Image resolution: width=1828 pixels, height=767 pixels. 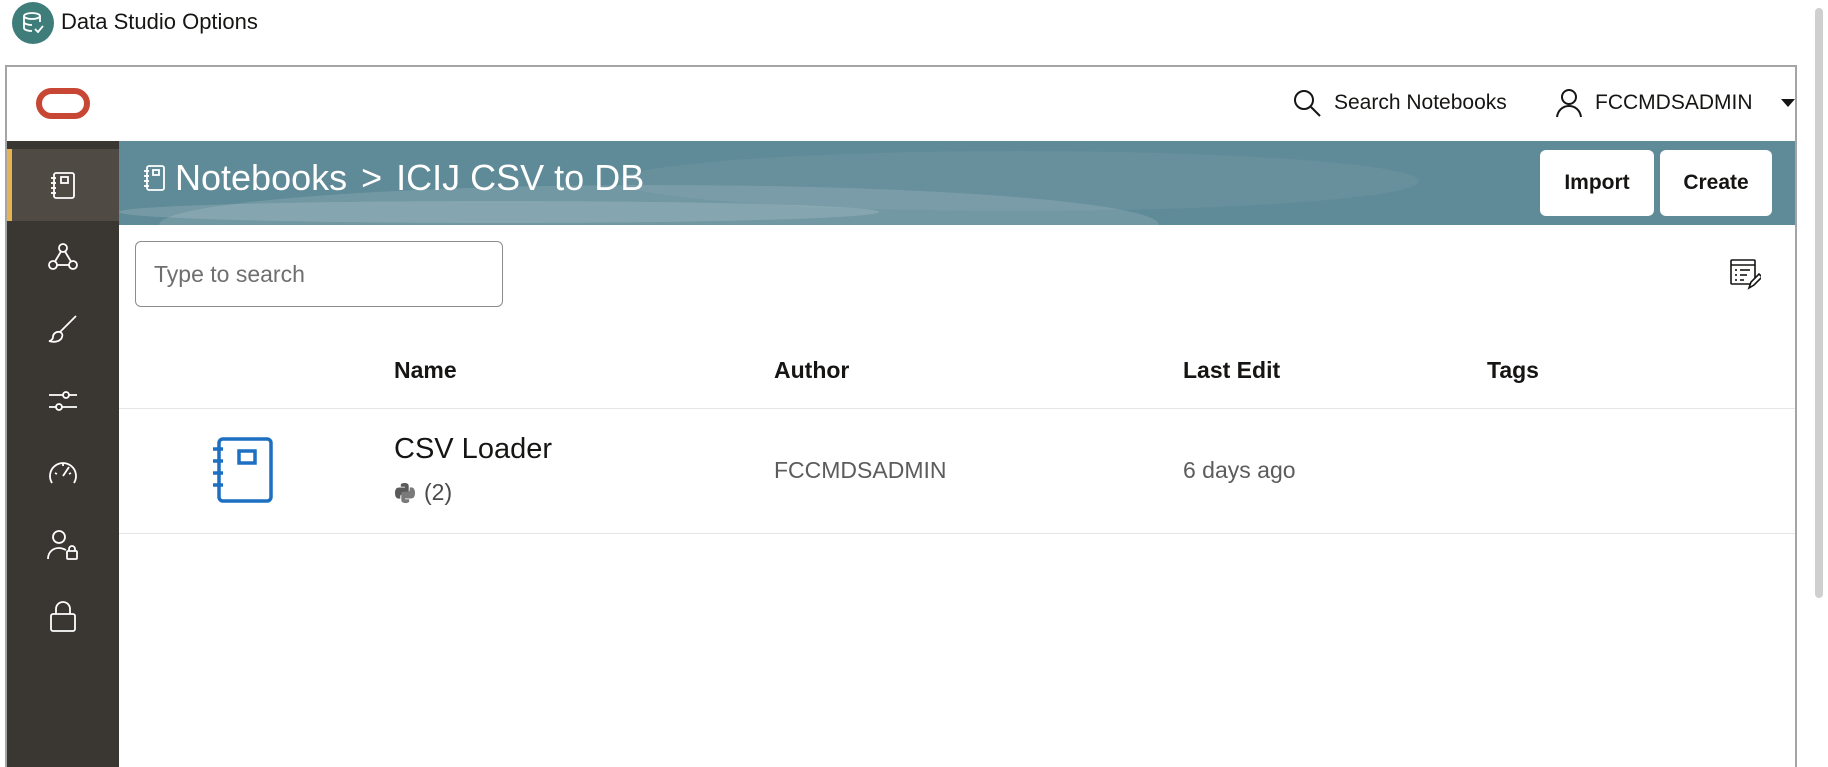 I want to click on import-button: Import, so click(x=1597, y=183).